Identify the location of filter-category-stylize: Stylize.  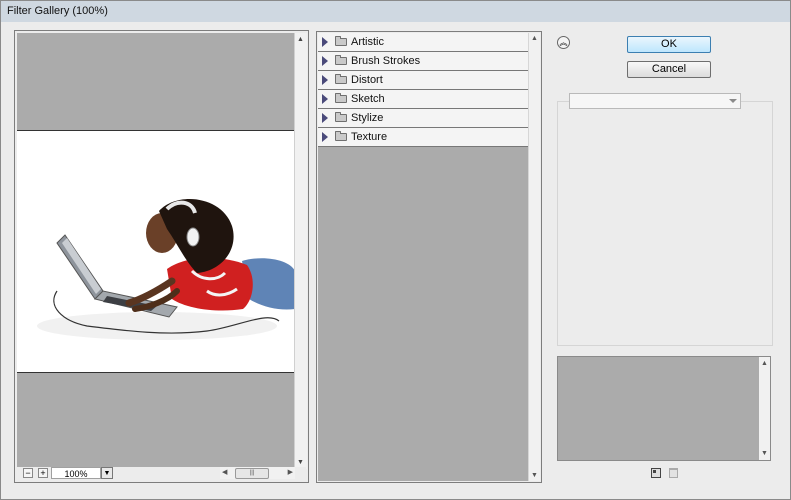
(423, 118).